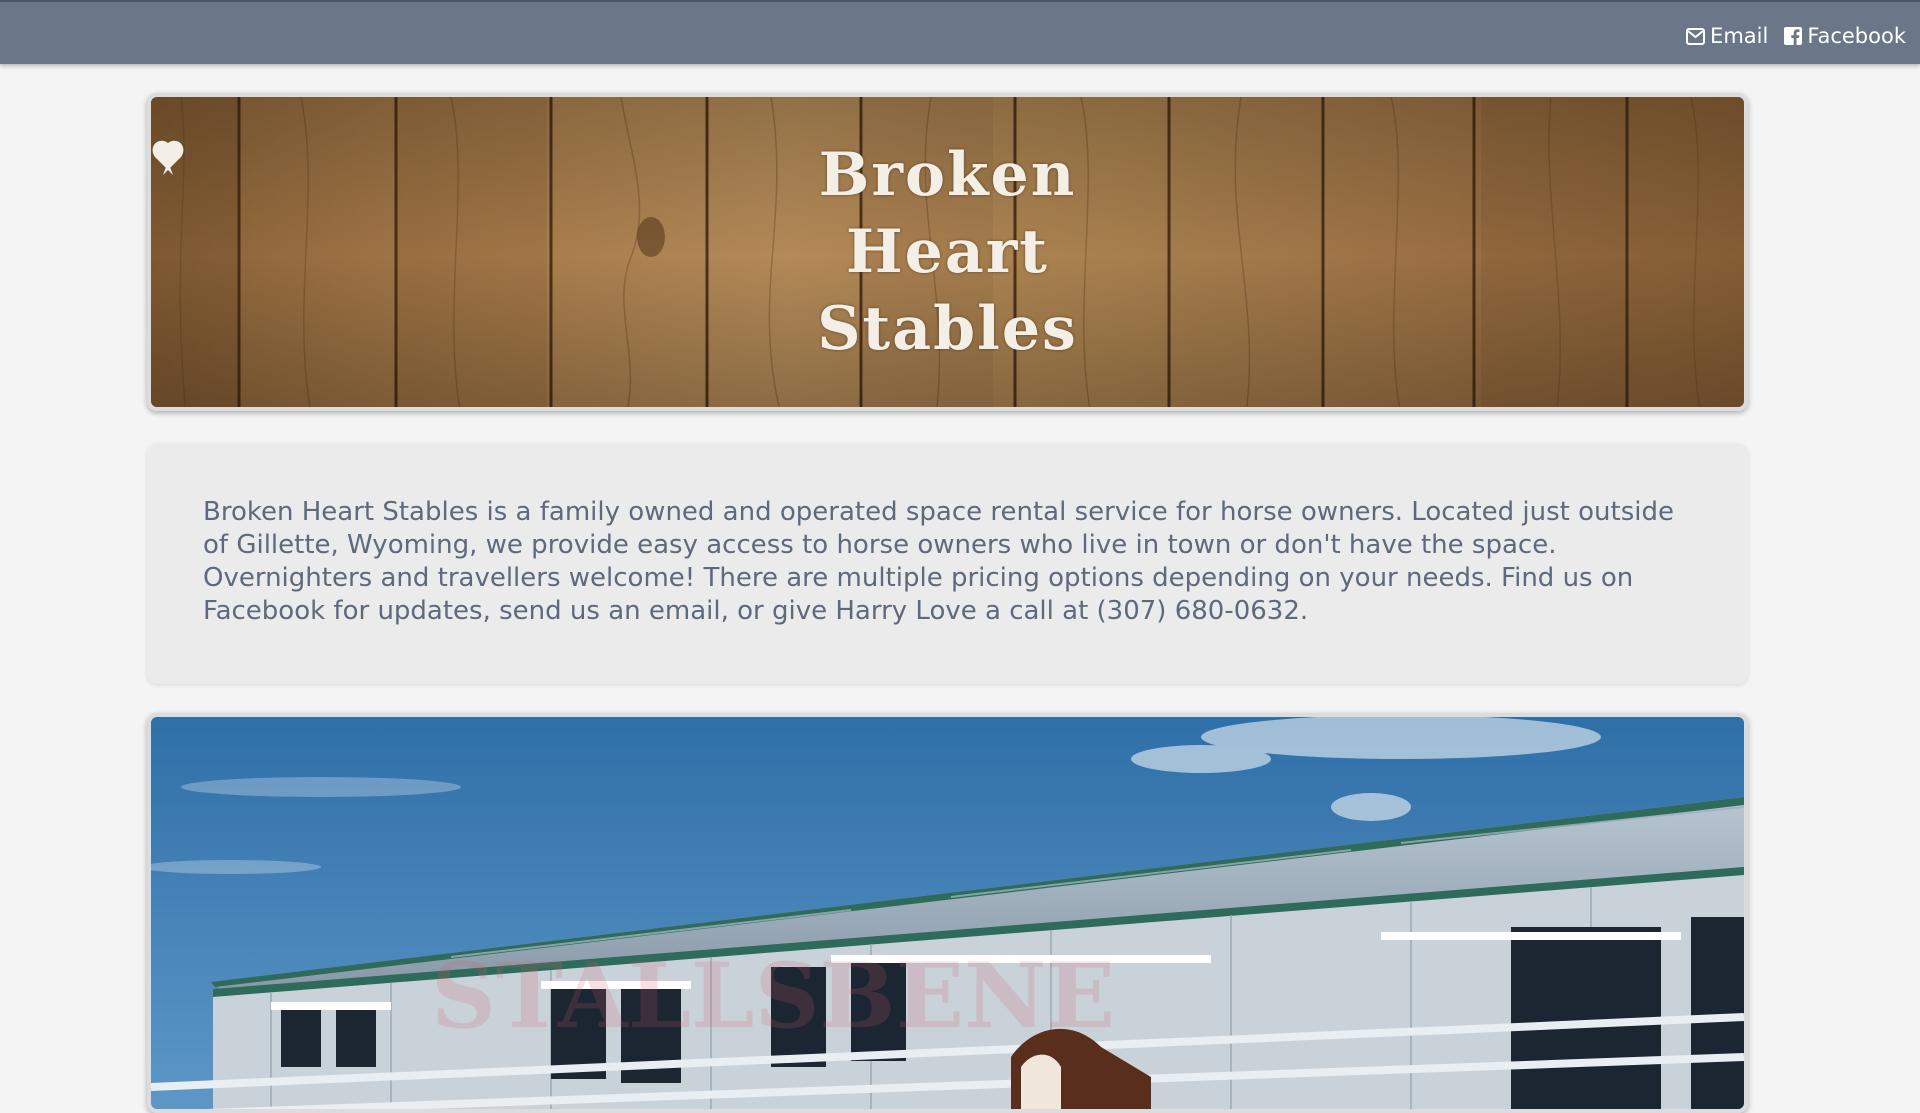  Describe the element at coordinates (1856, 36) in the screenshot. I see `facebook-link-label: Facebook` at that location.